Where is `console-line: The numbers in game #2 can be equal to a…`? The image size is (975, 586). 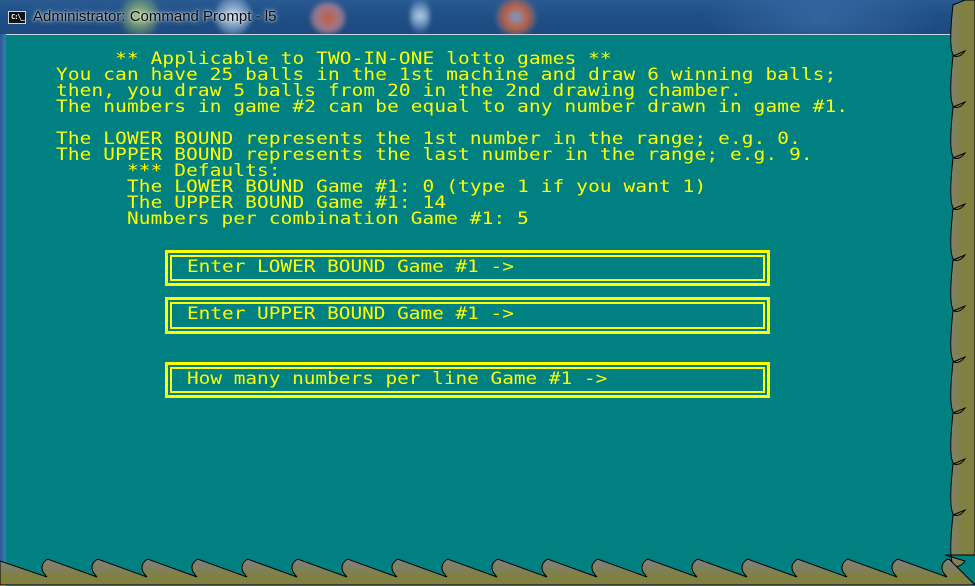 console-line: The numbers in game #2 can be equal to a… is located at coordinates (452, 106).